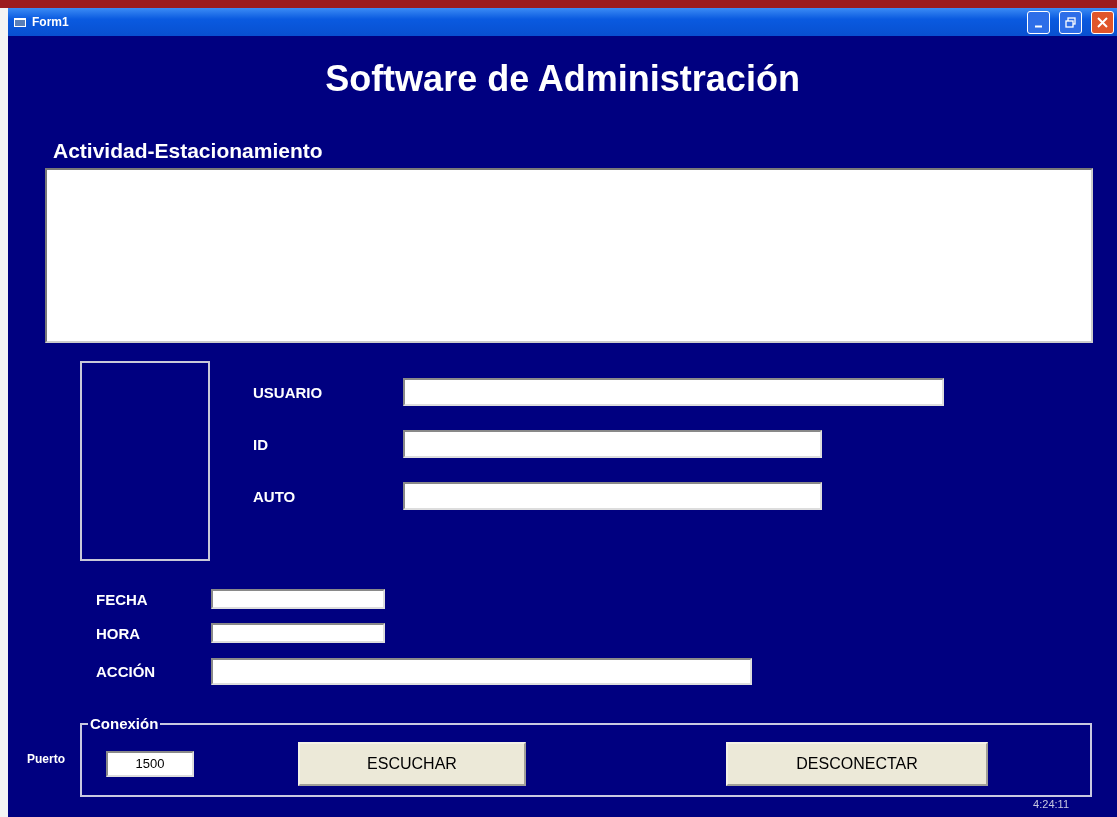  What do you see at coordinates (20, 22) in the screenshot?
I see `window-icon` at bounding box center [20, 22].